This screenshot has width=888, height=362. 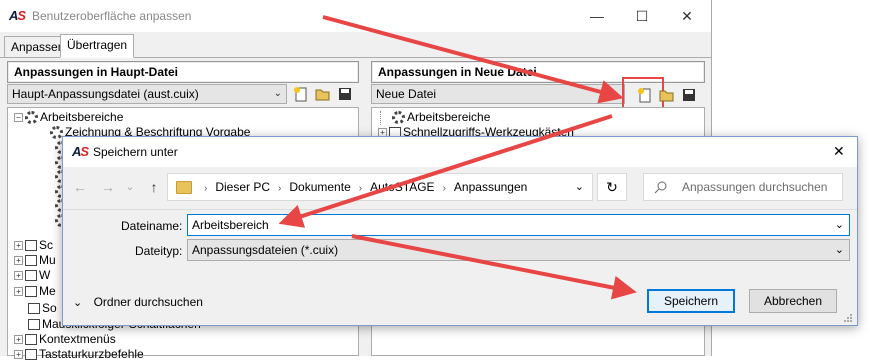 I want to click on divider, so click(x=460, y=209).